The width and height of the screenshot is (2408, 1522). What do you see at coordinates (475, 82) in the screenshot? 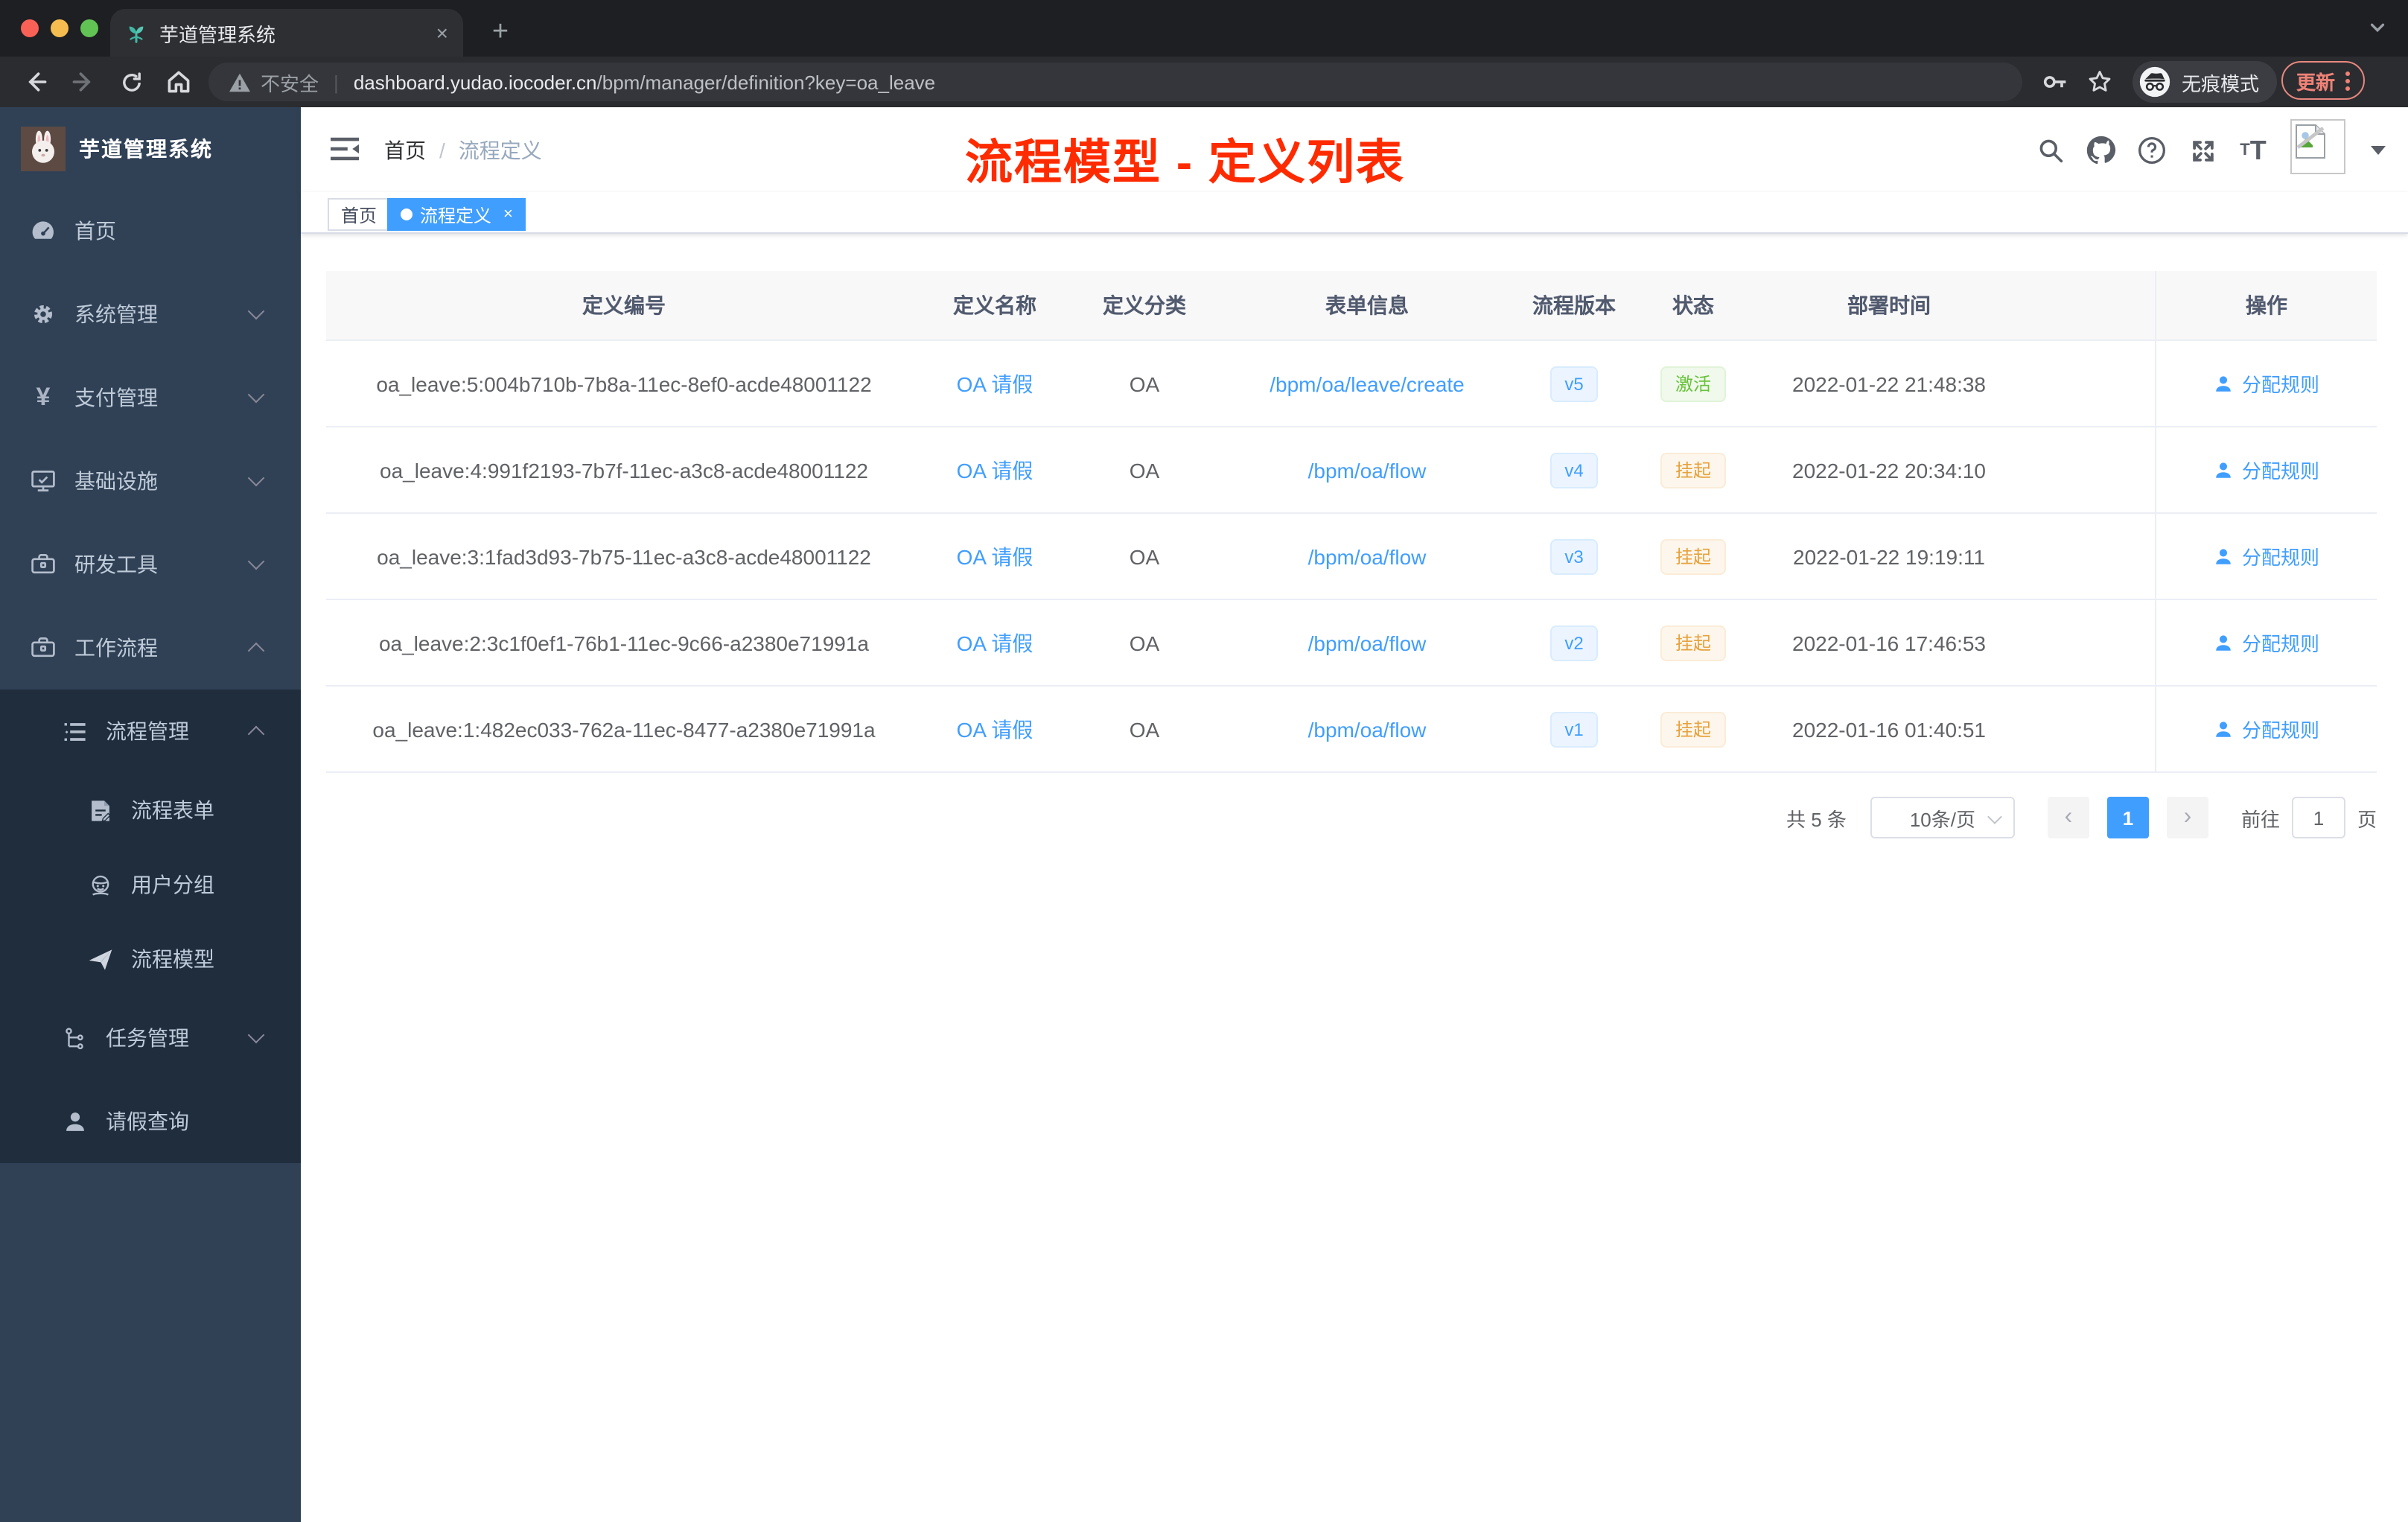
I see `url-host: dashboard.yudao.iocoder.cn` at bounding box center [475, 82].